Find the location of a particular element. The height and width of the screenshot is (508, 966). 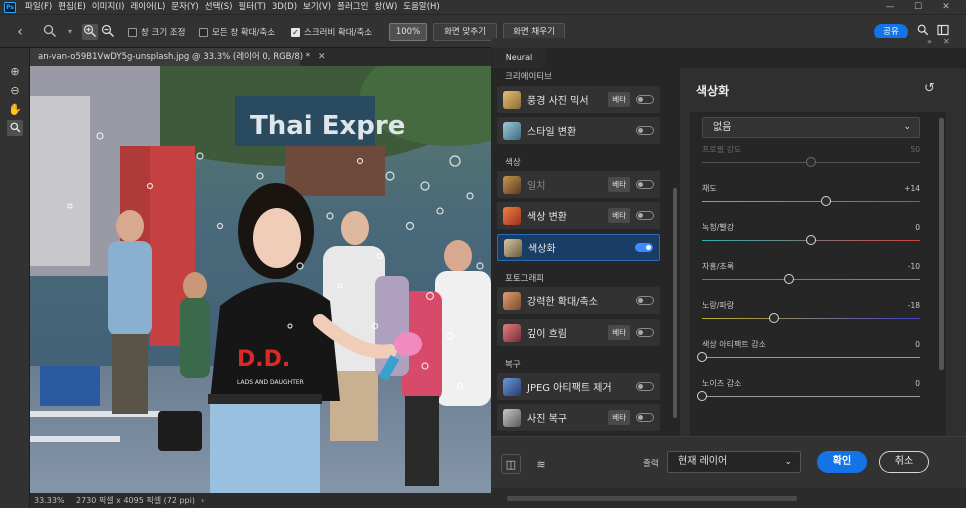

document-info: 2730 픽셀 x 4095 픽셀 (72 ppi) is located at coordinates (135, 500).